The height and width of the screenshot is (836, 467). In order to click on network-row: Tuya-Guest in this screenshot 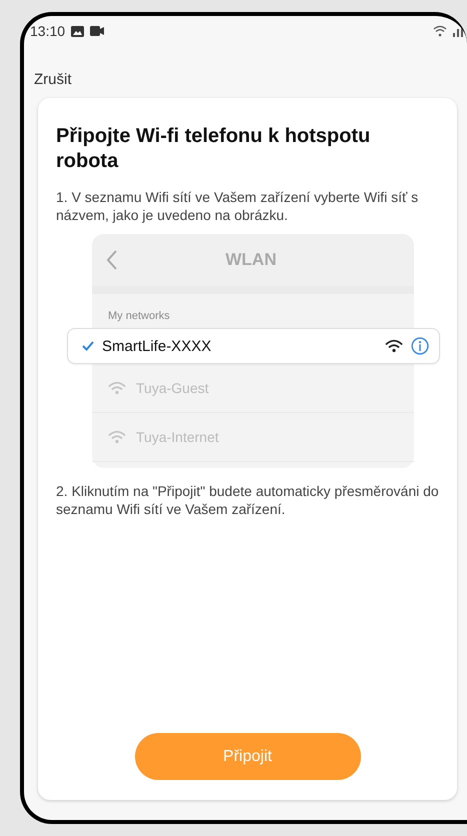, I will do `click(253, 388)`.